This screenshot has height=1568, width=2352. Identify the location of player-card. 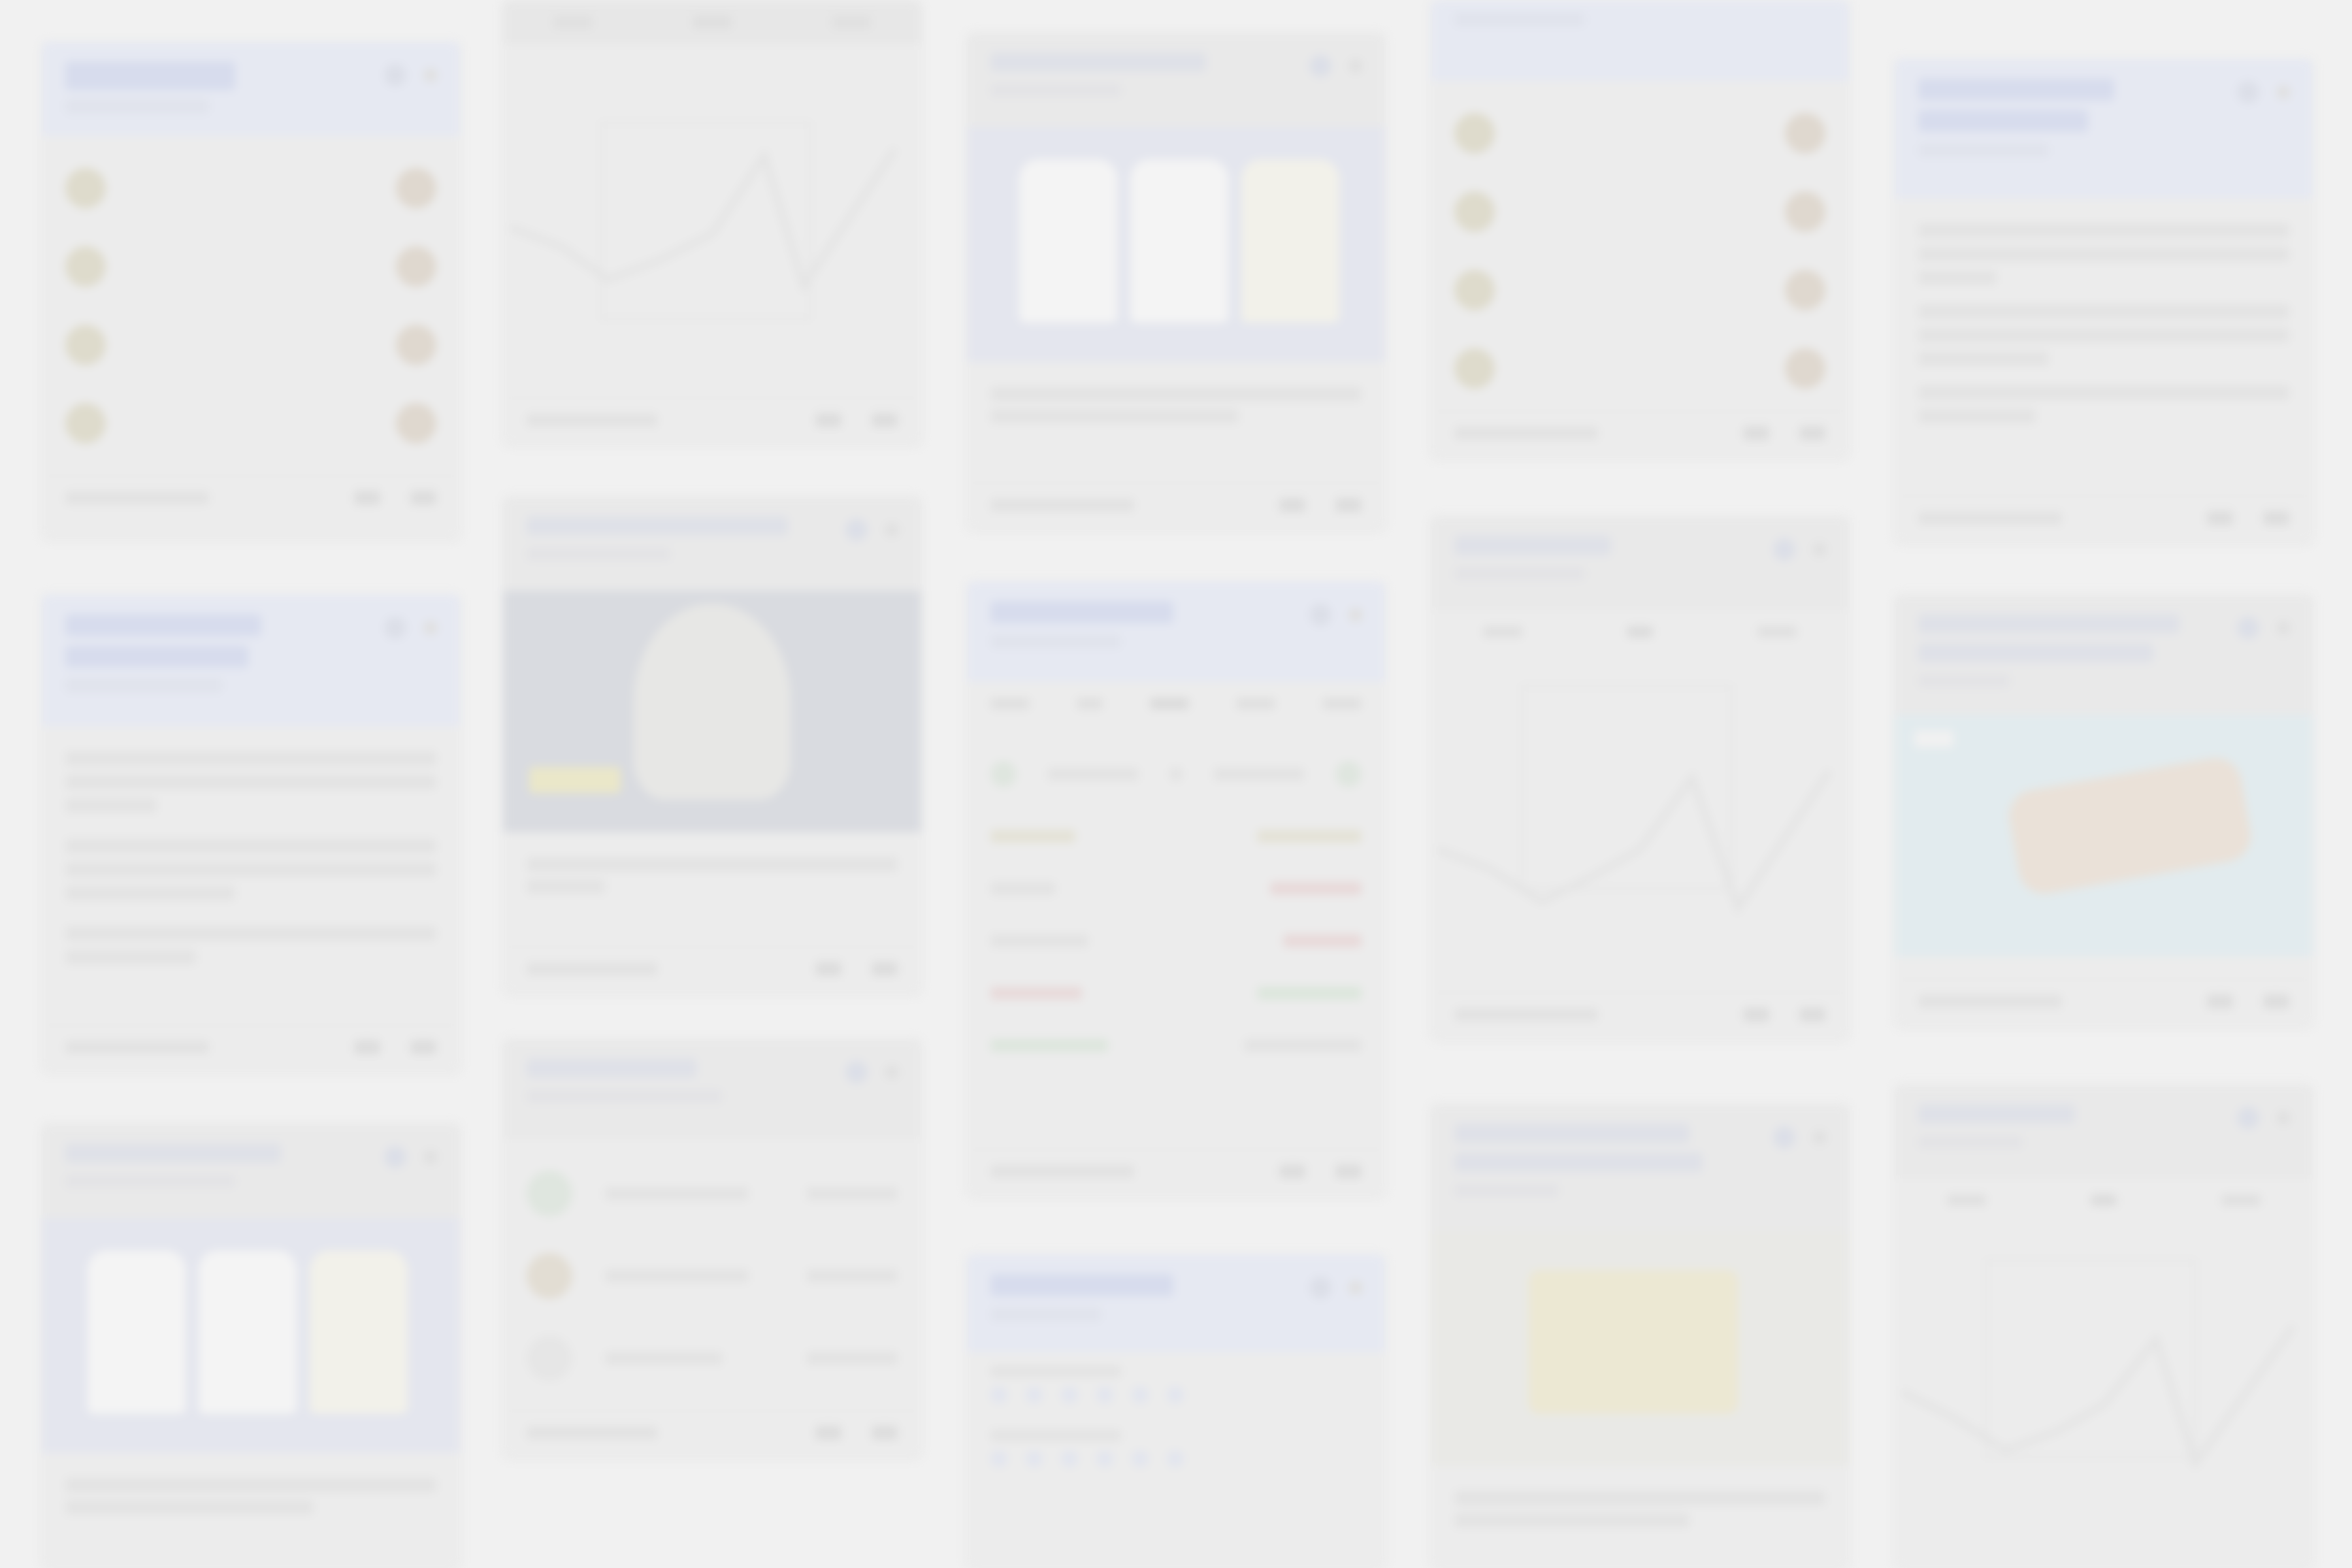
(712, 745).